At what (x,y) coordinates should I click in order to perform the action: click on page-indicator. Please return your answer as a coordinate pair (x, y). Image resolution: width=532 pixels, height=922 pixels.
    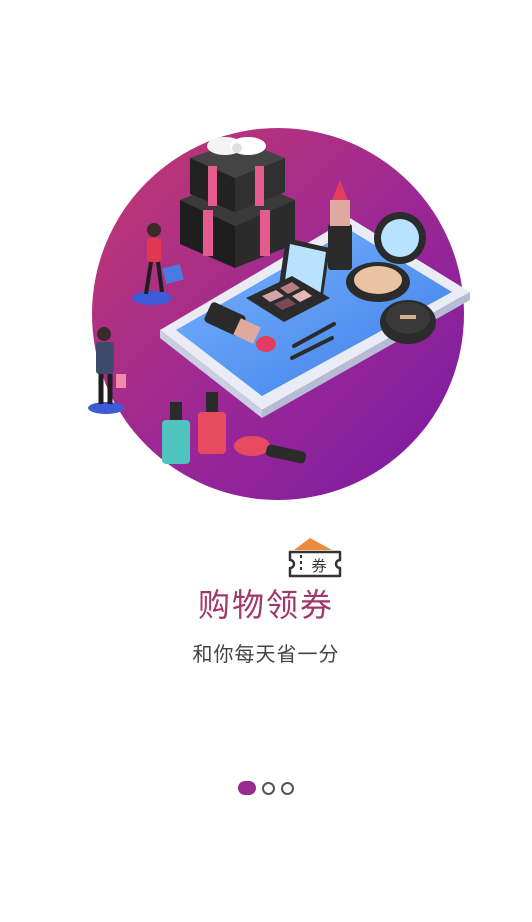
    Looking at the image, I should click on (266, 788).